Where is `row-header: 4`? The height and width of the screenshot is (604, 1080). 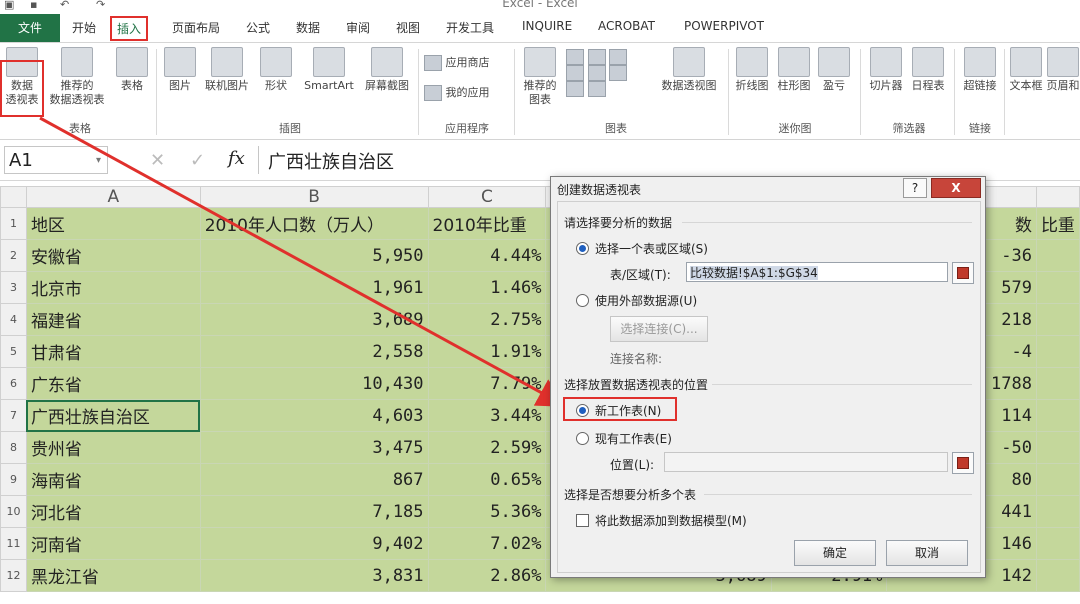 row-header: 4 is located at coordinates (13, 319).